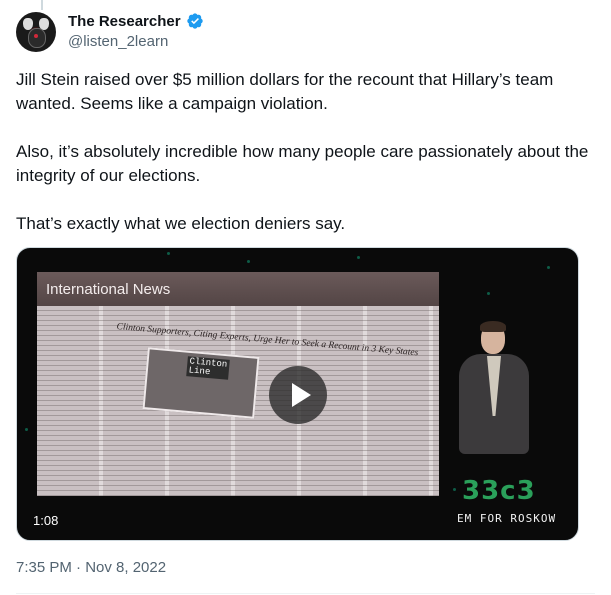 Image resolution: width=611 pixels, height=595 pixels. I want to click on tweet-timestamp: 7:35 PM · Nov 8, 2022, so click(91, 567).